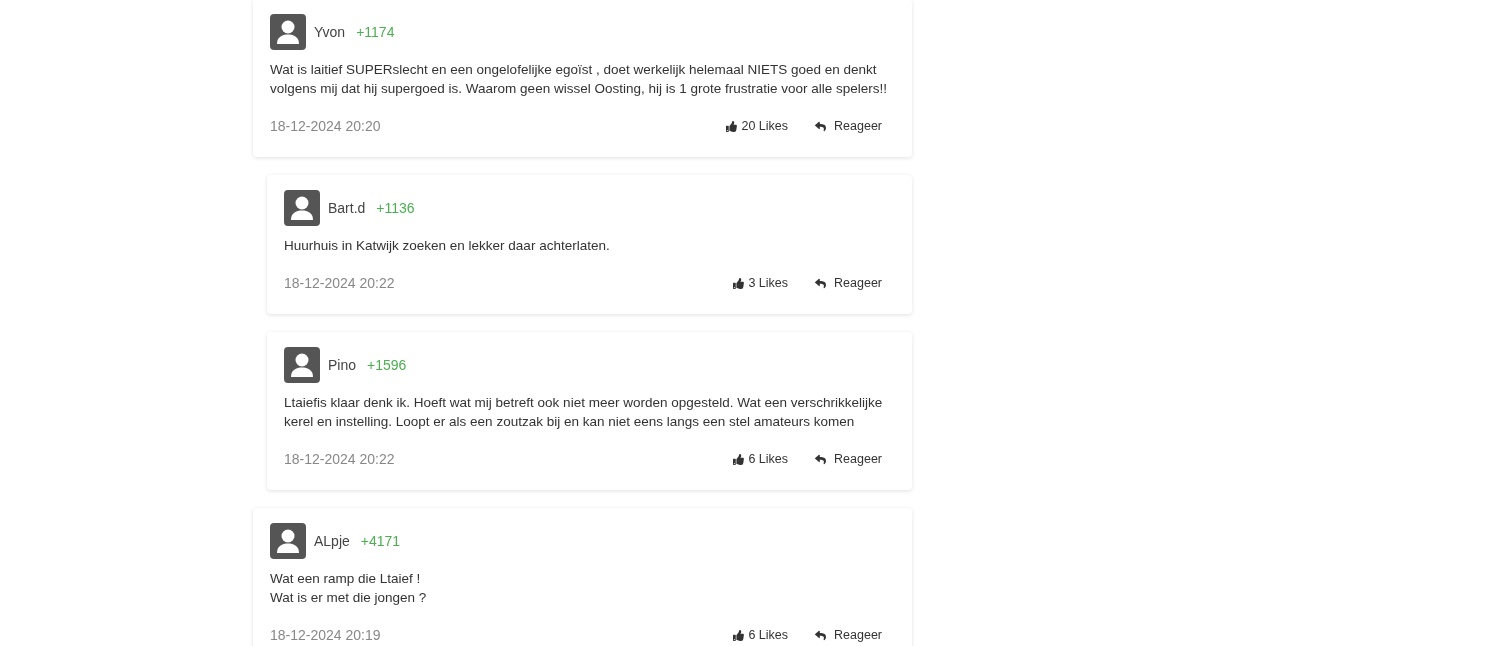  Describe the element at coordinates (757, 126) in the screenshot. I see `like-button: 20 Likes` at that location.